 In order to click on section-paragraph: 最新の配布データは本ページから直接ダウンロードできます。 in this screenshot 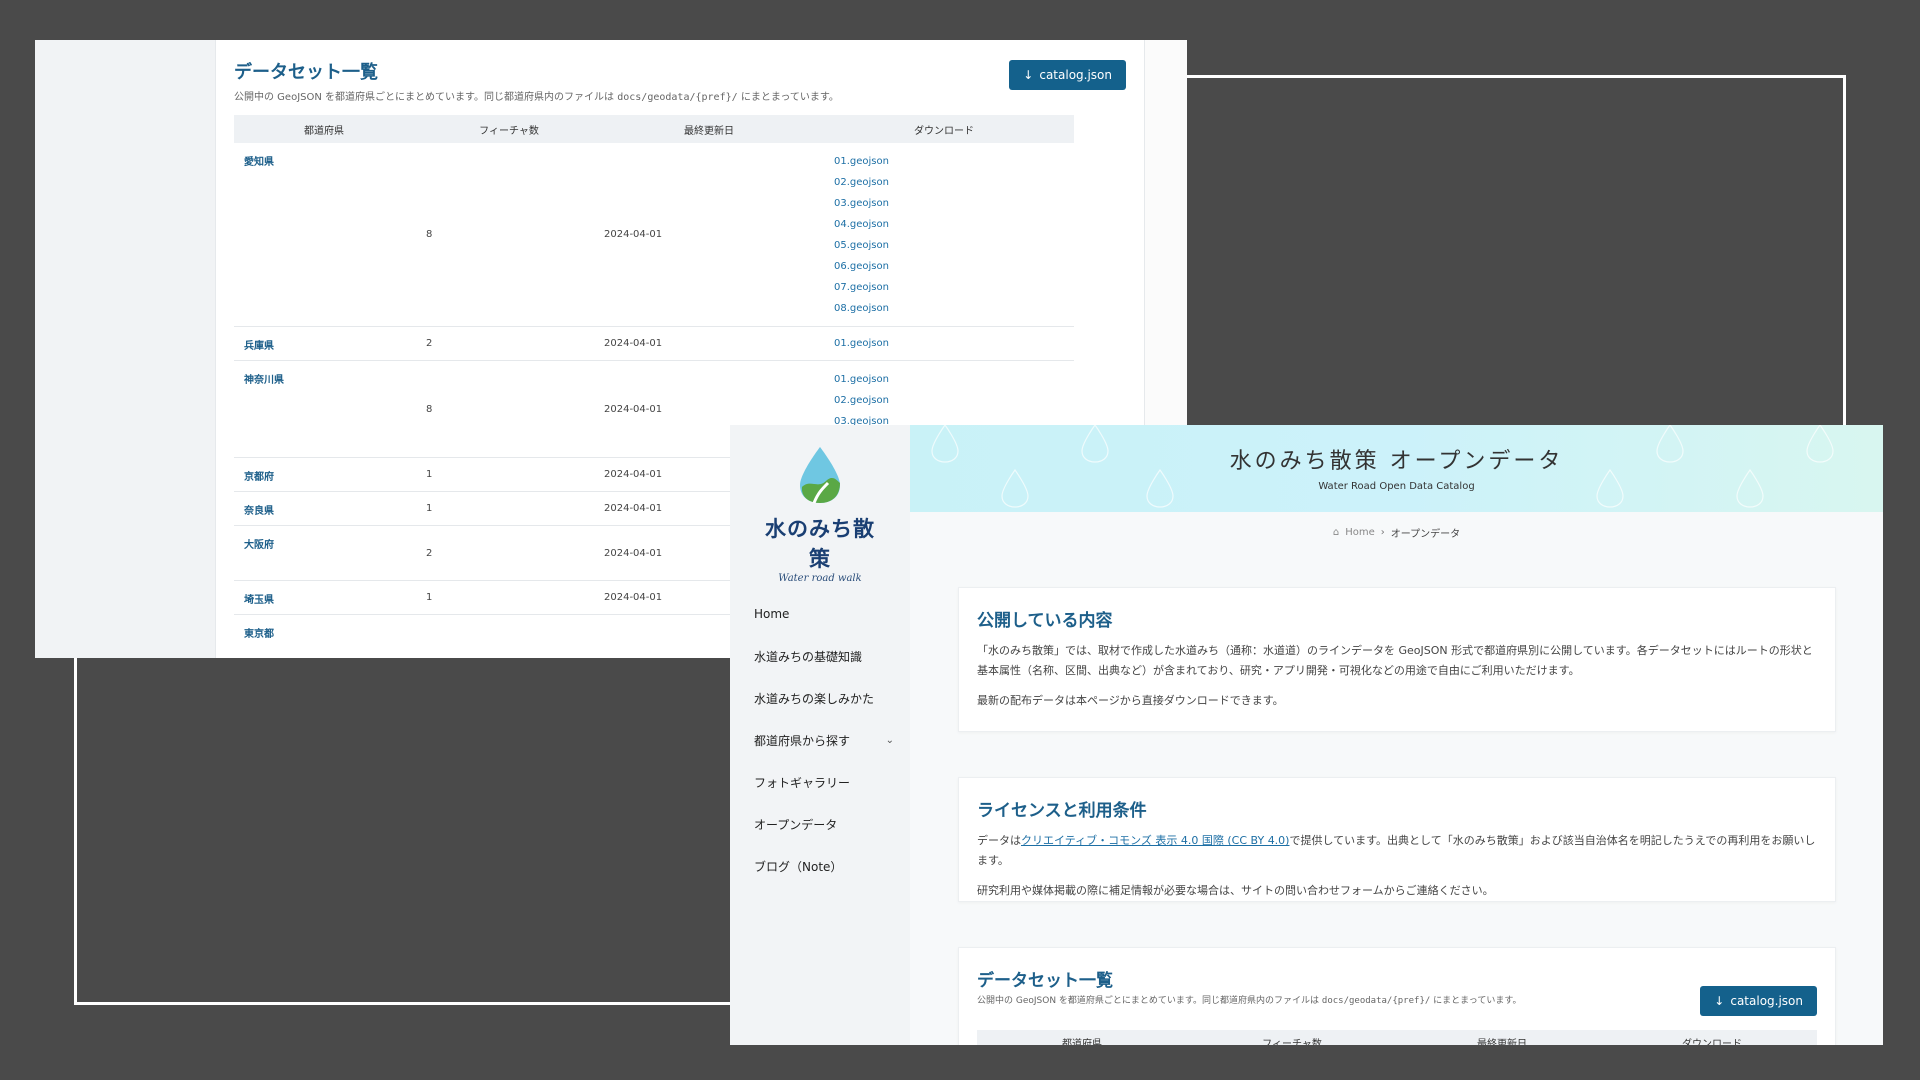, I will do `click(1130, 700)`.